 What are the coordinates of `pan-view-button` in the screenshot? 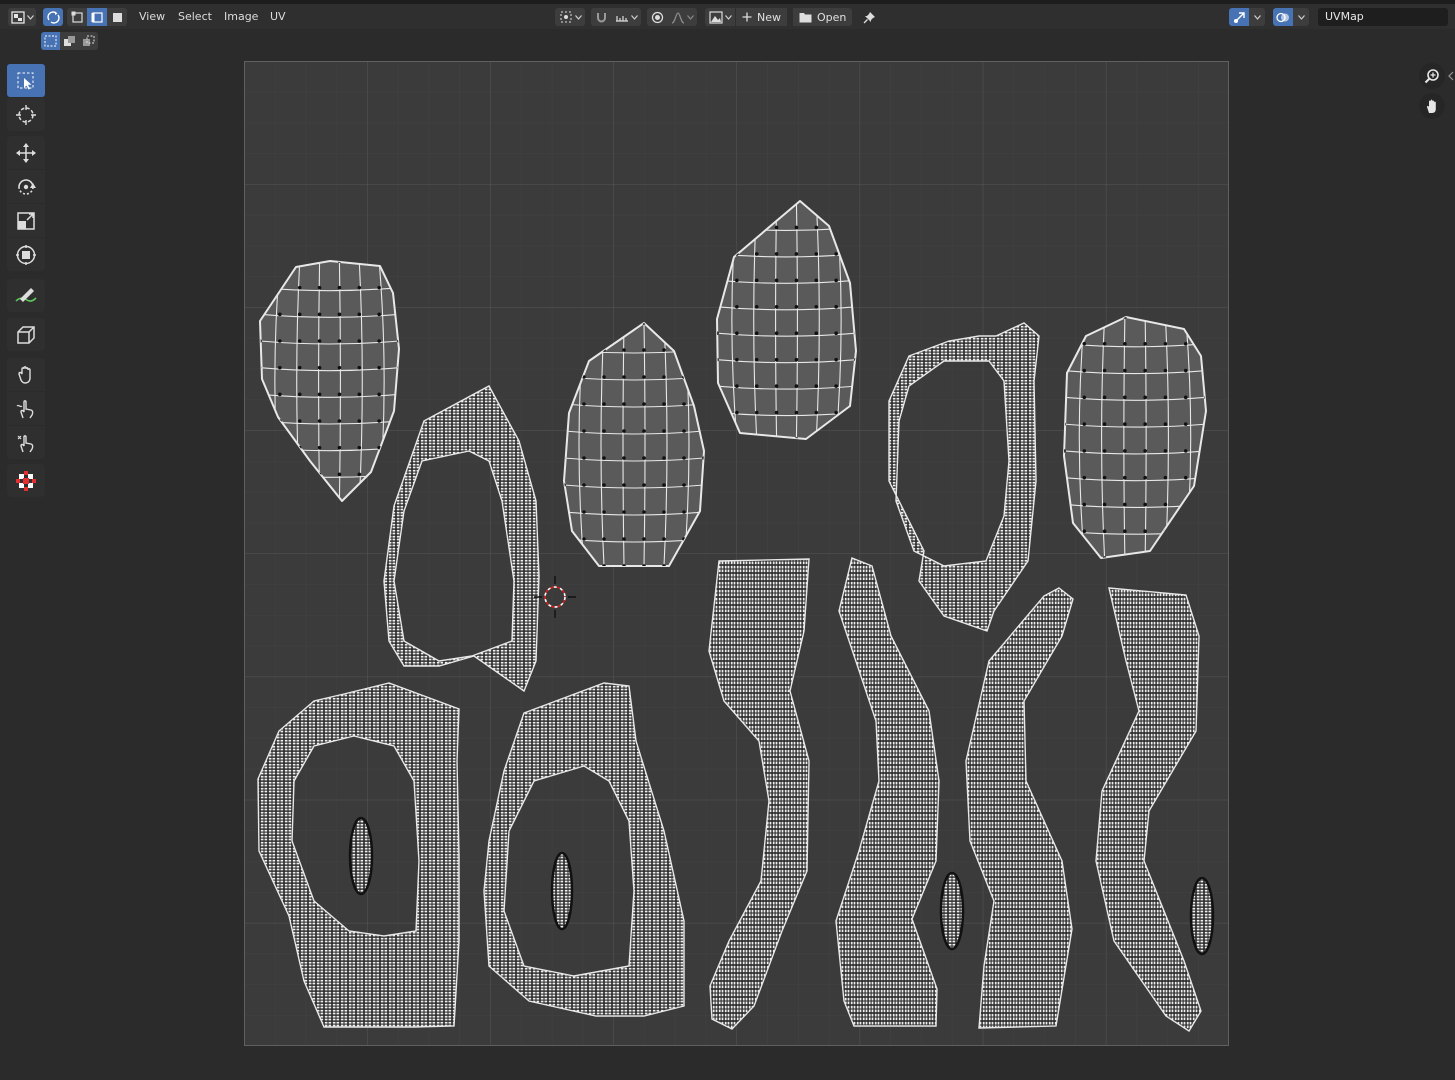 It's located at (1432, 106).